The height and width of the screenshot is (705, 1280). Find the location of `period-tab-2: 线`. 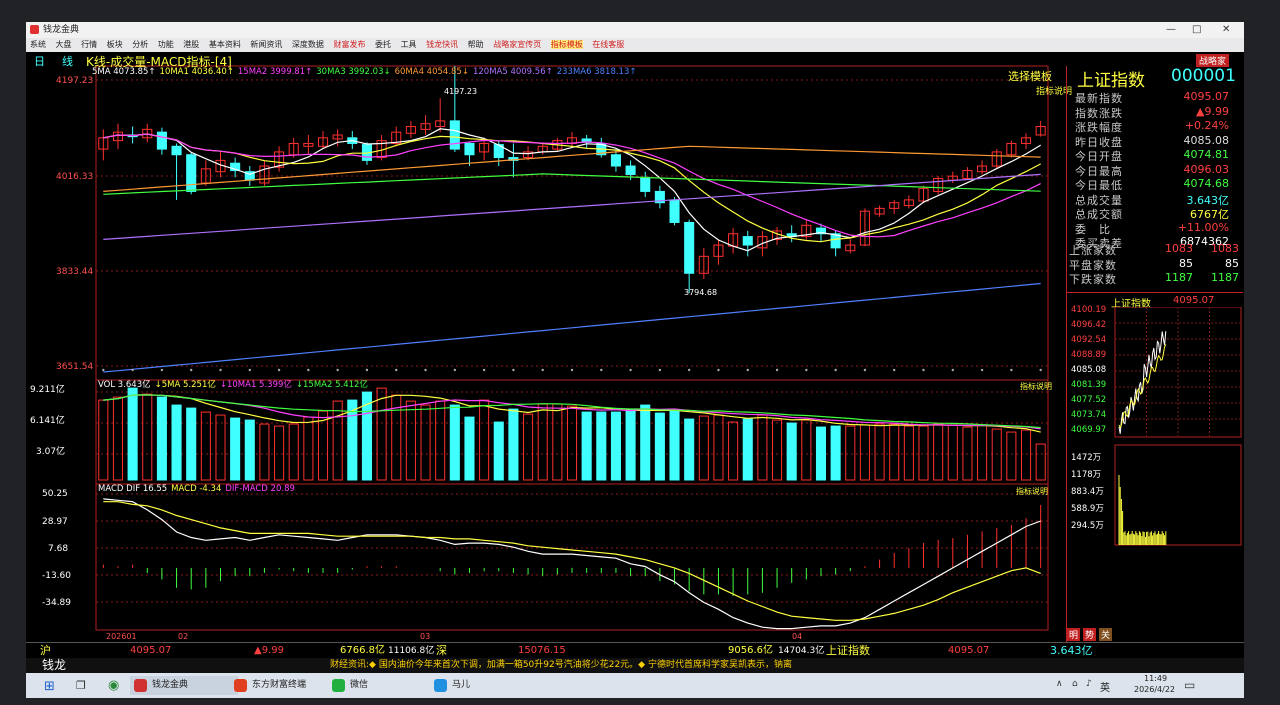

period-tab-2: 线 is located at coordinates (67, 61).